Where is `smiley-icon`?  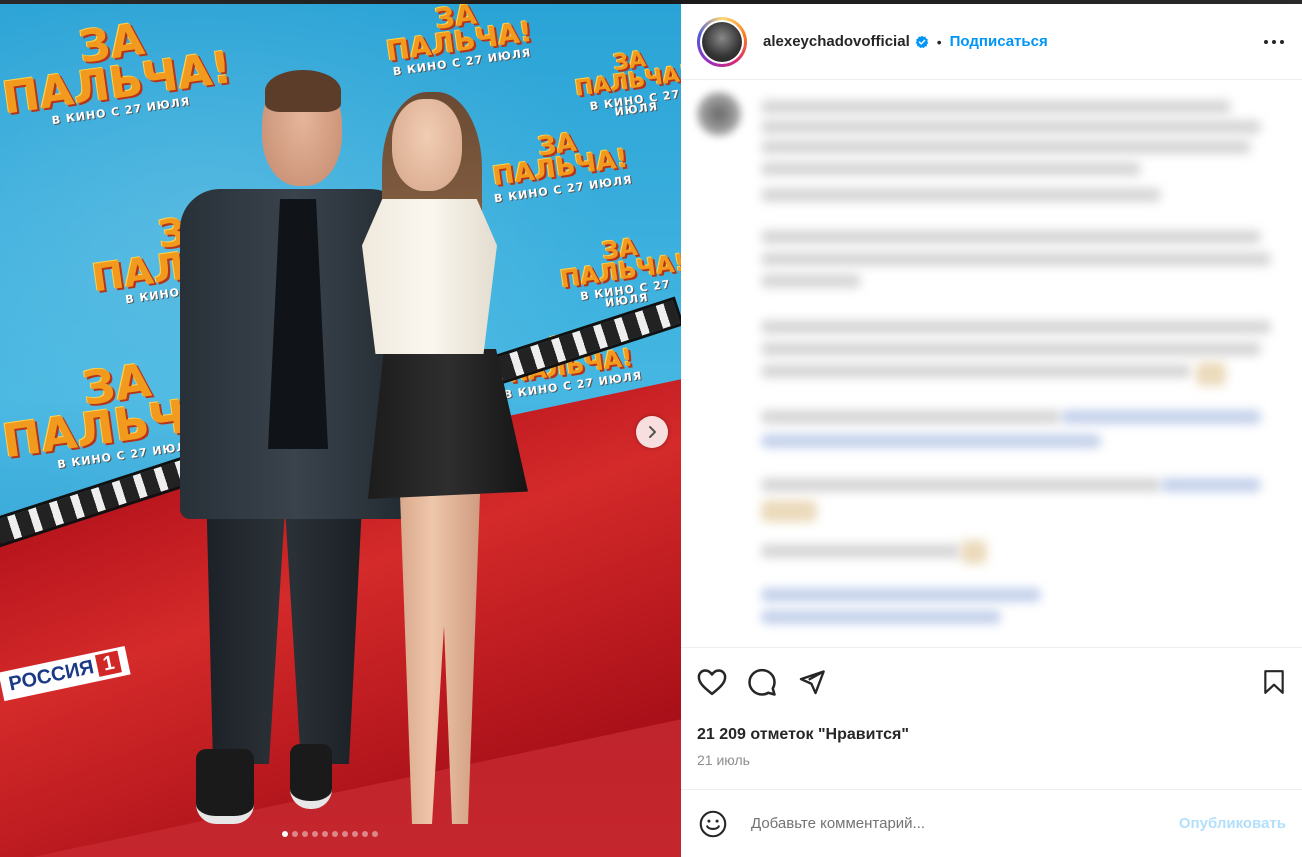 smiley-icon is located at coordinates (713, 823).